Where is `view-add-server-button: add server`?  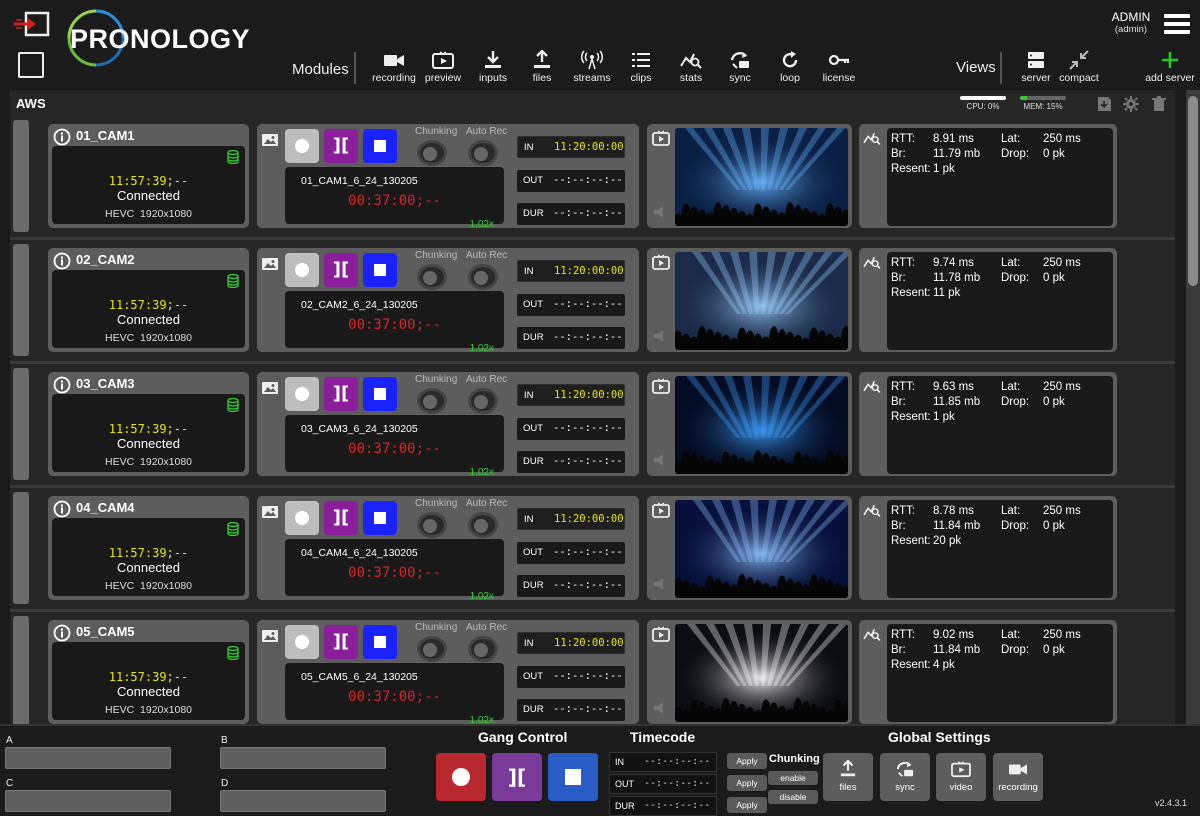
view-add-server-button: add server is located at coordinates (1170, 69).